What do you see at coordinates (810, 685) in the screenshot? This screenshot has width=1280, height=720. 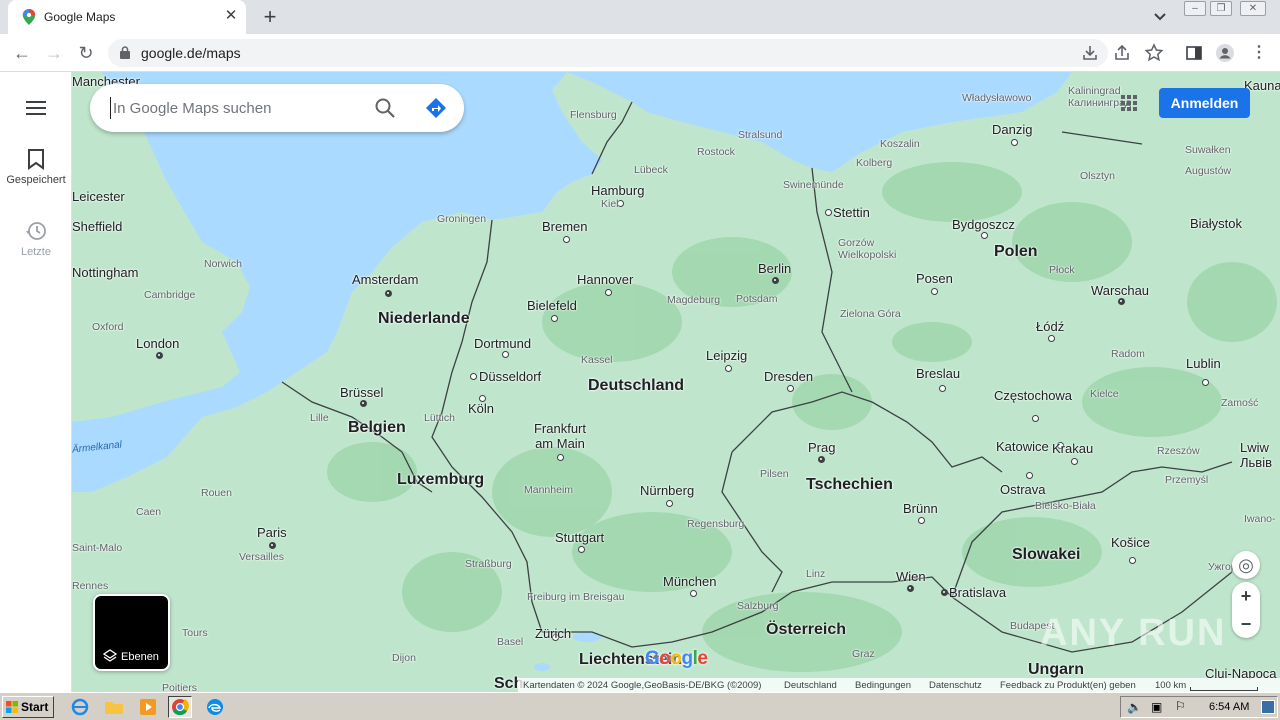 I see `country-link: Deutschland` at bounding box center [810, 685].